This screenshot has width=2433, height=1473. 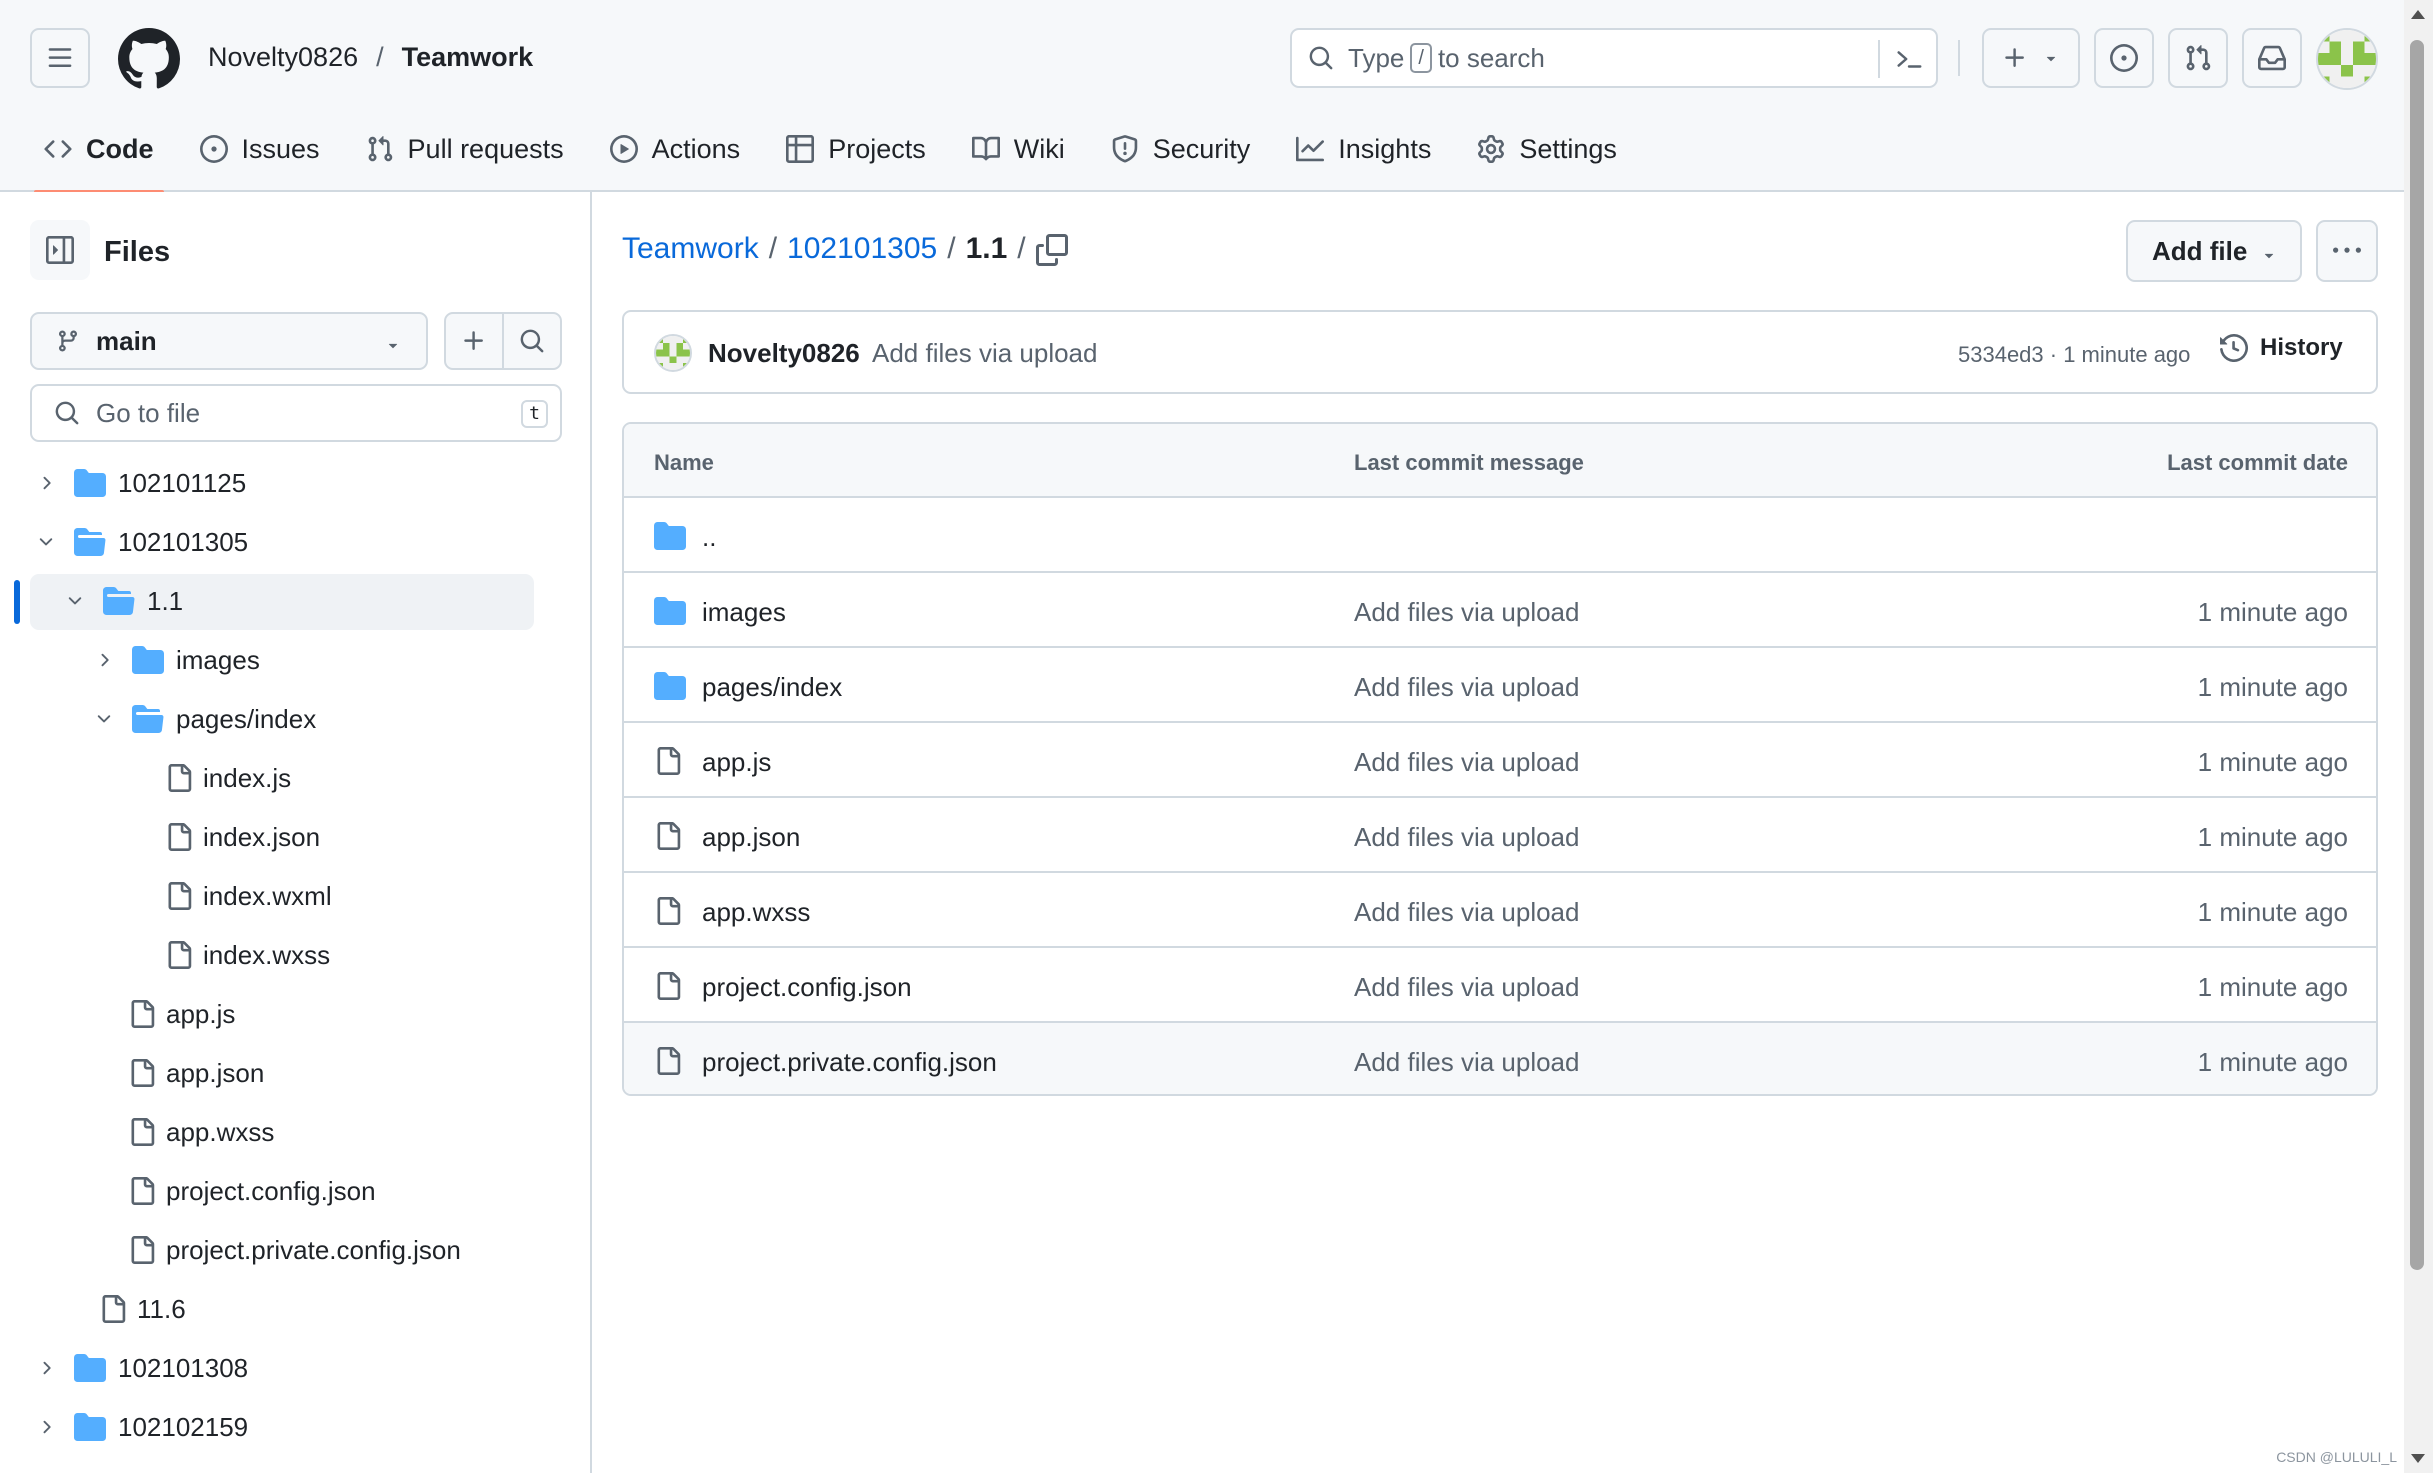 What do you see at coordinates (2272, 58) in the screenshot?
I see `inbox-button` at bounding box center [2272, 58].